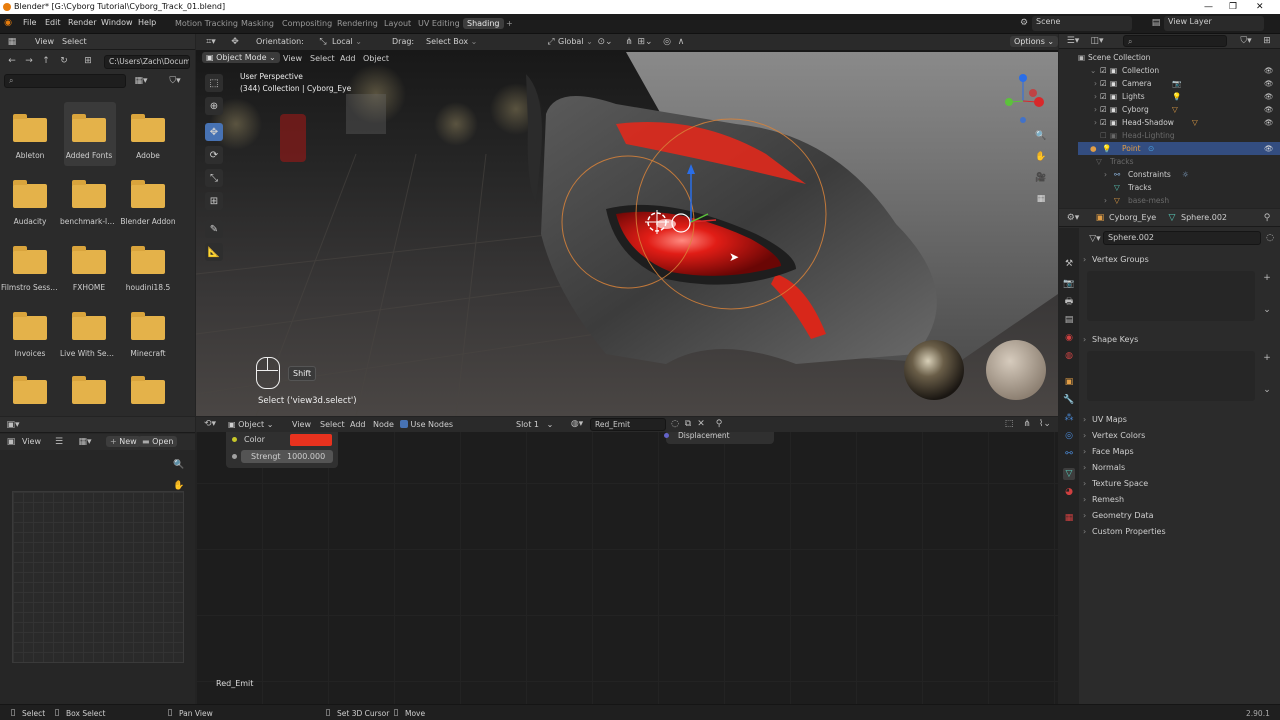  What do you see at coordinates (1171, 296) in the screenshot?
I see `vertex-groups-list` at bounding box center [1171, 296].